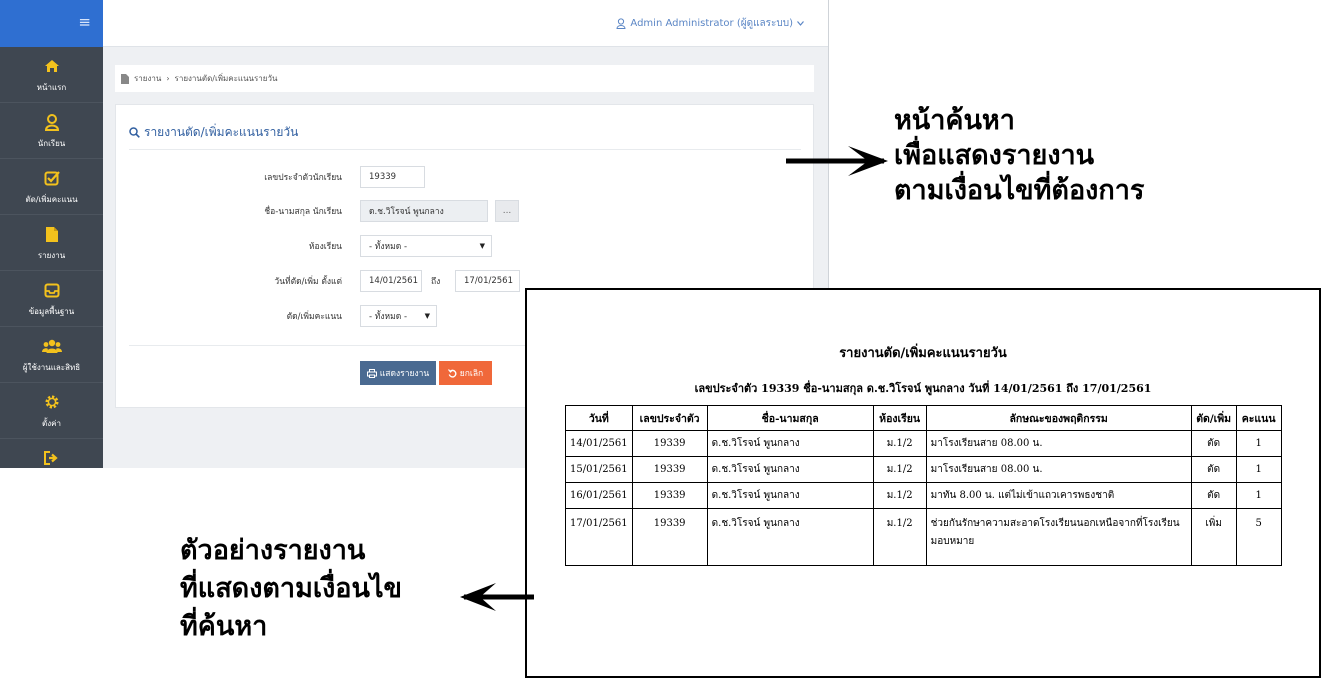  I want to click on breadcrumb: รายงาน › รายงานตัด/เพิ่มคะแนนรายวัน, so click(464, 78).